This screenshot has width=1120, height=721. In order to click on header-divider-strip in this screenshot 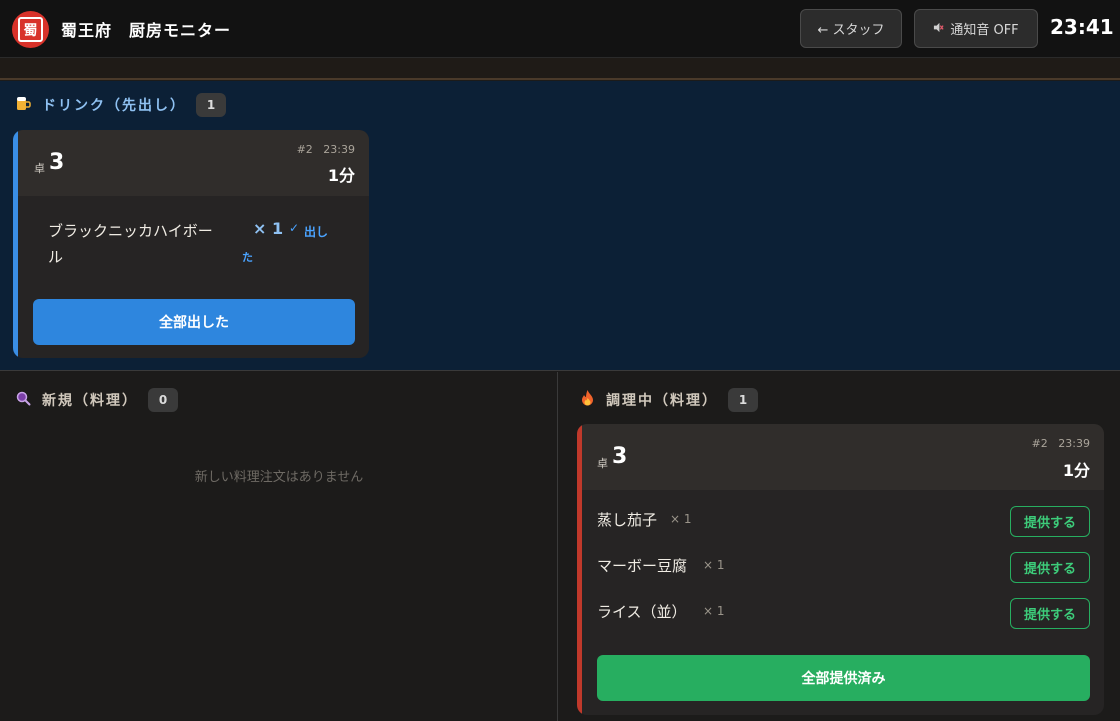, I will do `click(560, 69)`.